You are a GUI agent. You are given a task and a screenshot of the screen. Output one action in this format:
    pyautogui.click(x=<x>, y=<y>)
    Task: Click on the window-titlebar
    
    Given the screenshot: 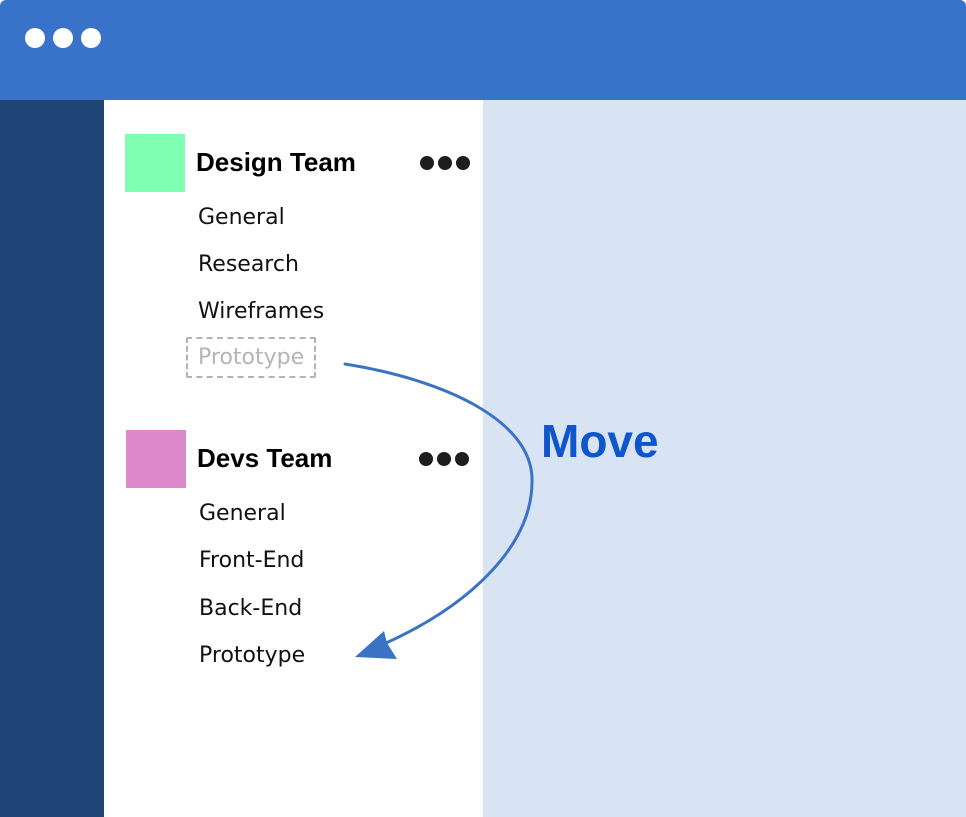 What is the action you would take?
    pyautogui.click(x=483, y=50)
    